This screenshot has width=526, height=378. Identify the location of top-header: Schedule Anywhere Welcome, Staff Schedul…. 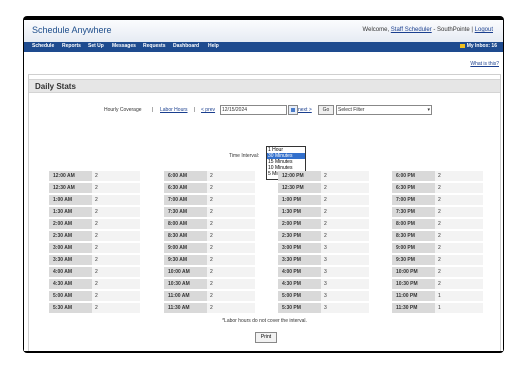
(263, 31).